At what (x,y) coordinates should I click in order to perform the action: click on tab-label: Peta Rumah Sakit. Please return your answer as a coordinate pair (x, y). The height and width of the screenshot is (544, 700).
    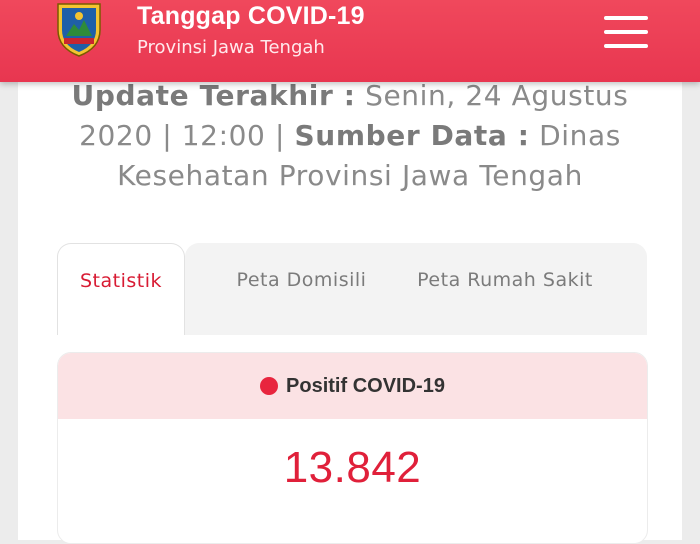
    Looking at the image, I should click on (505, 280).